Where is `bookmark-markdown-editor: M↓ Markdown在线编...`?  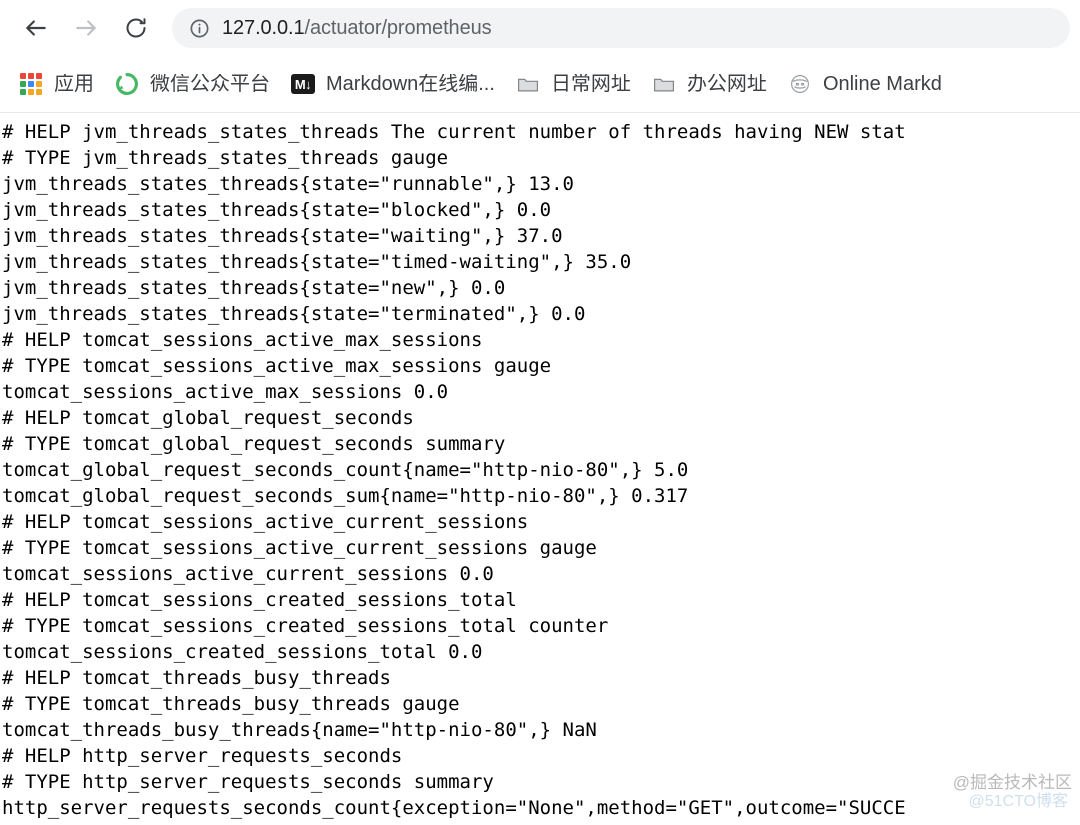
bookmark-markdown-editor: M↓ Markdown在线编... is located at coordinates (392, 84).